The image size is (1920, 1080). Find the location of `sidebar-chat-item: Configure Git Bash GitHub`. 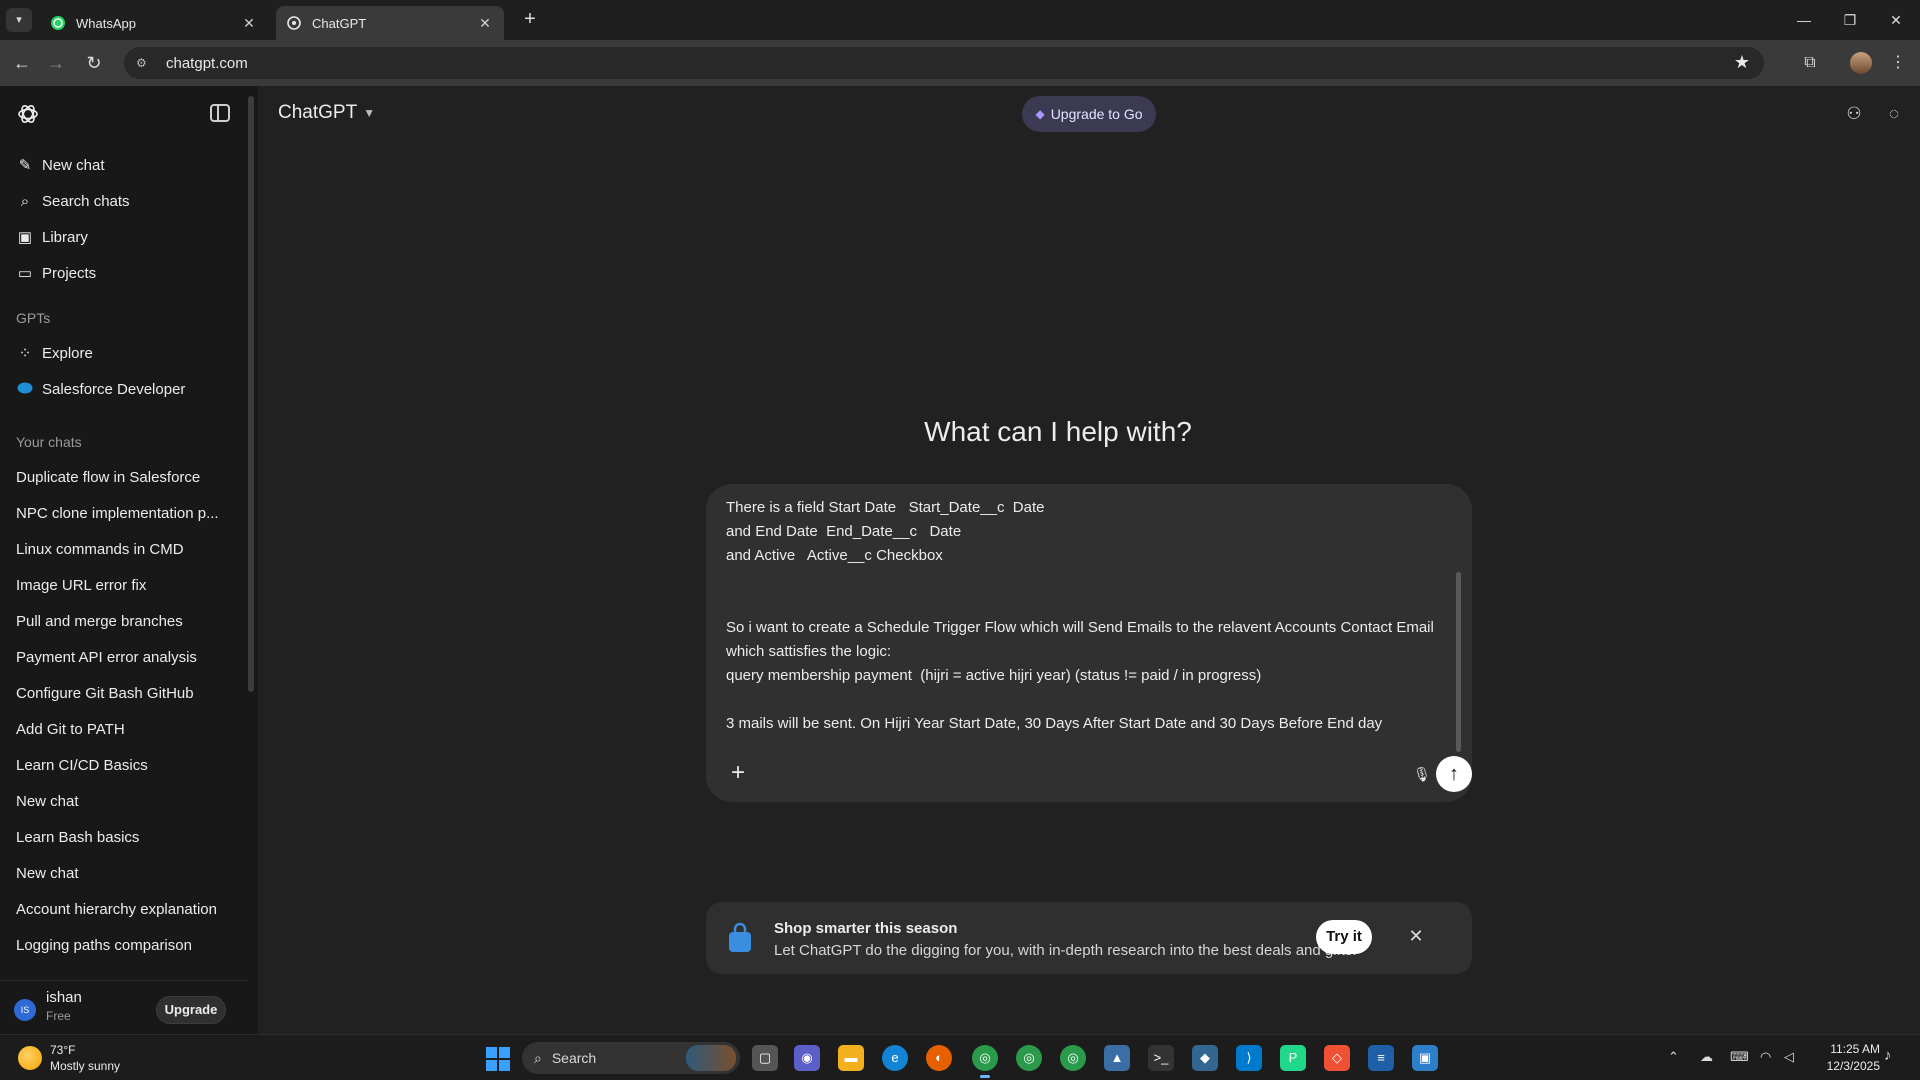

sidebar-chat-item: Configure Git Bash GitHub is located at coordinates (124, 693).